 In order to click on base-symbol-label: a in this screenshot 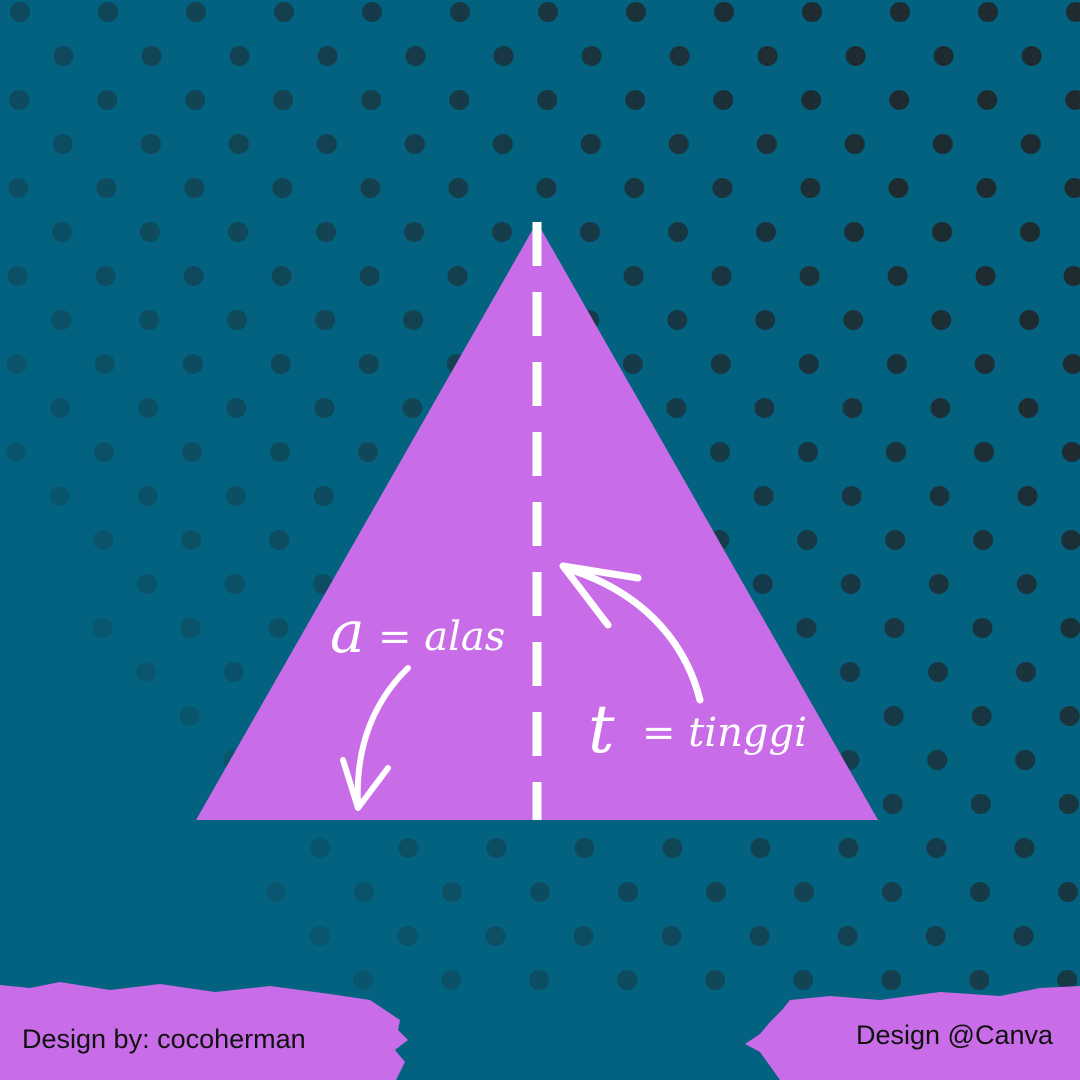, I will do `click(347, 632)`.